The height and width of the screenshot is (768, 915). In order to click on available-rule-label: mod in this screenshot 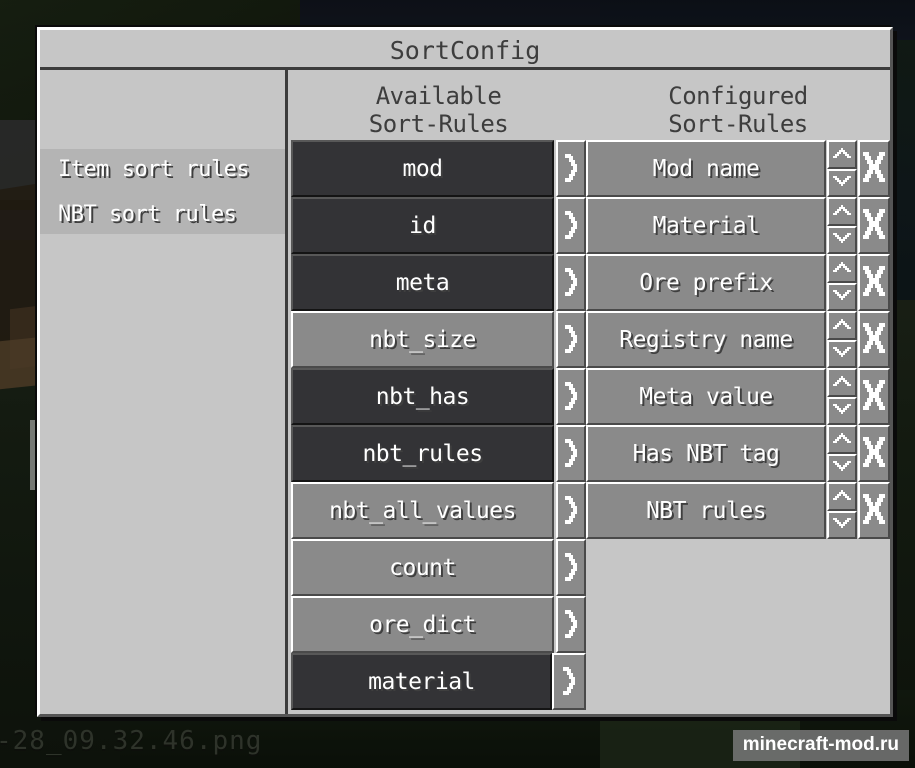, I will do `click(422, 168)`.